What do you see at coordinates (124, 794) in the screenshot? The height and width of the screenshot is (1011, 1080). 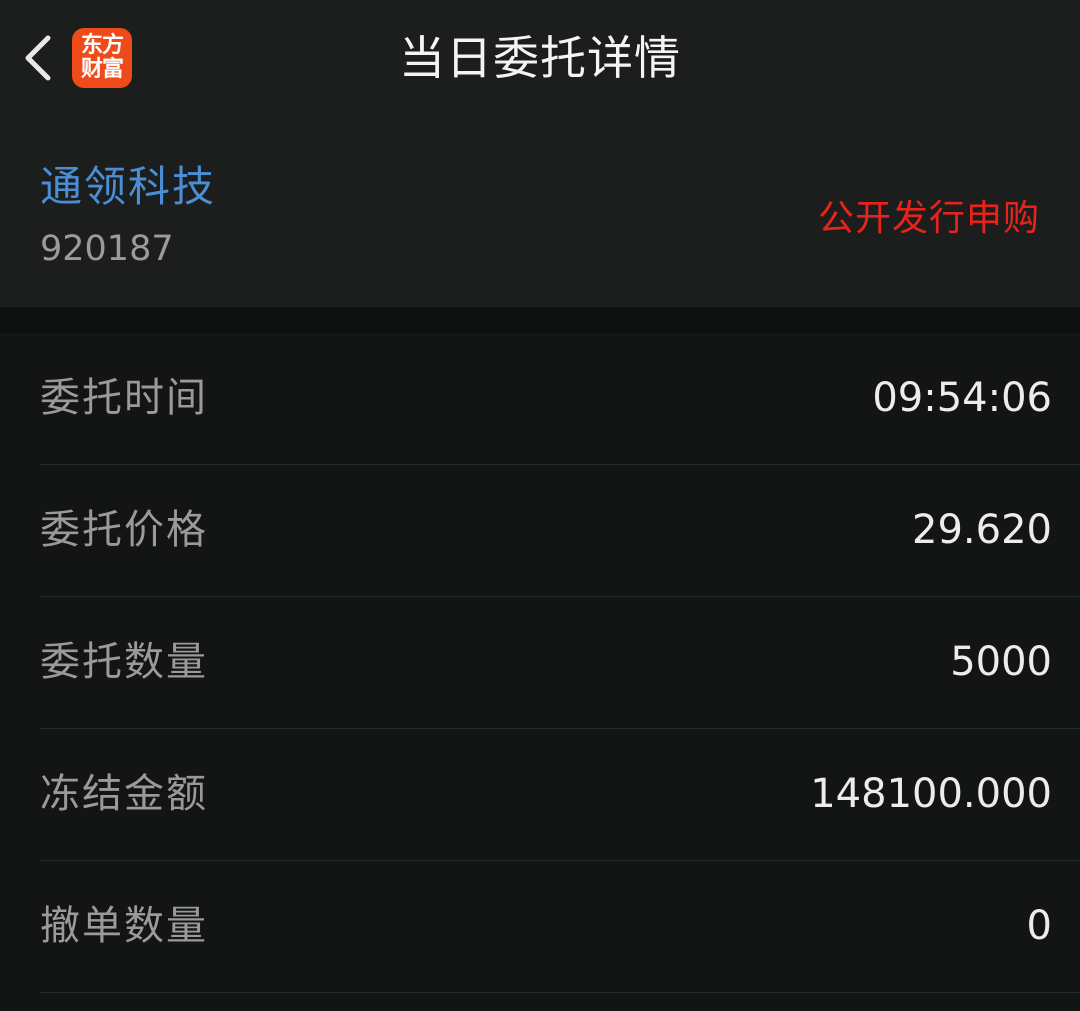 I see `detail-label: 冻结金额` at bounding box center [124, 794].